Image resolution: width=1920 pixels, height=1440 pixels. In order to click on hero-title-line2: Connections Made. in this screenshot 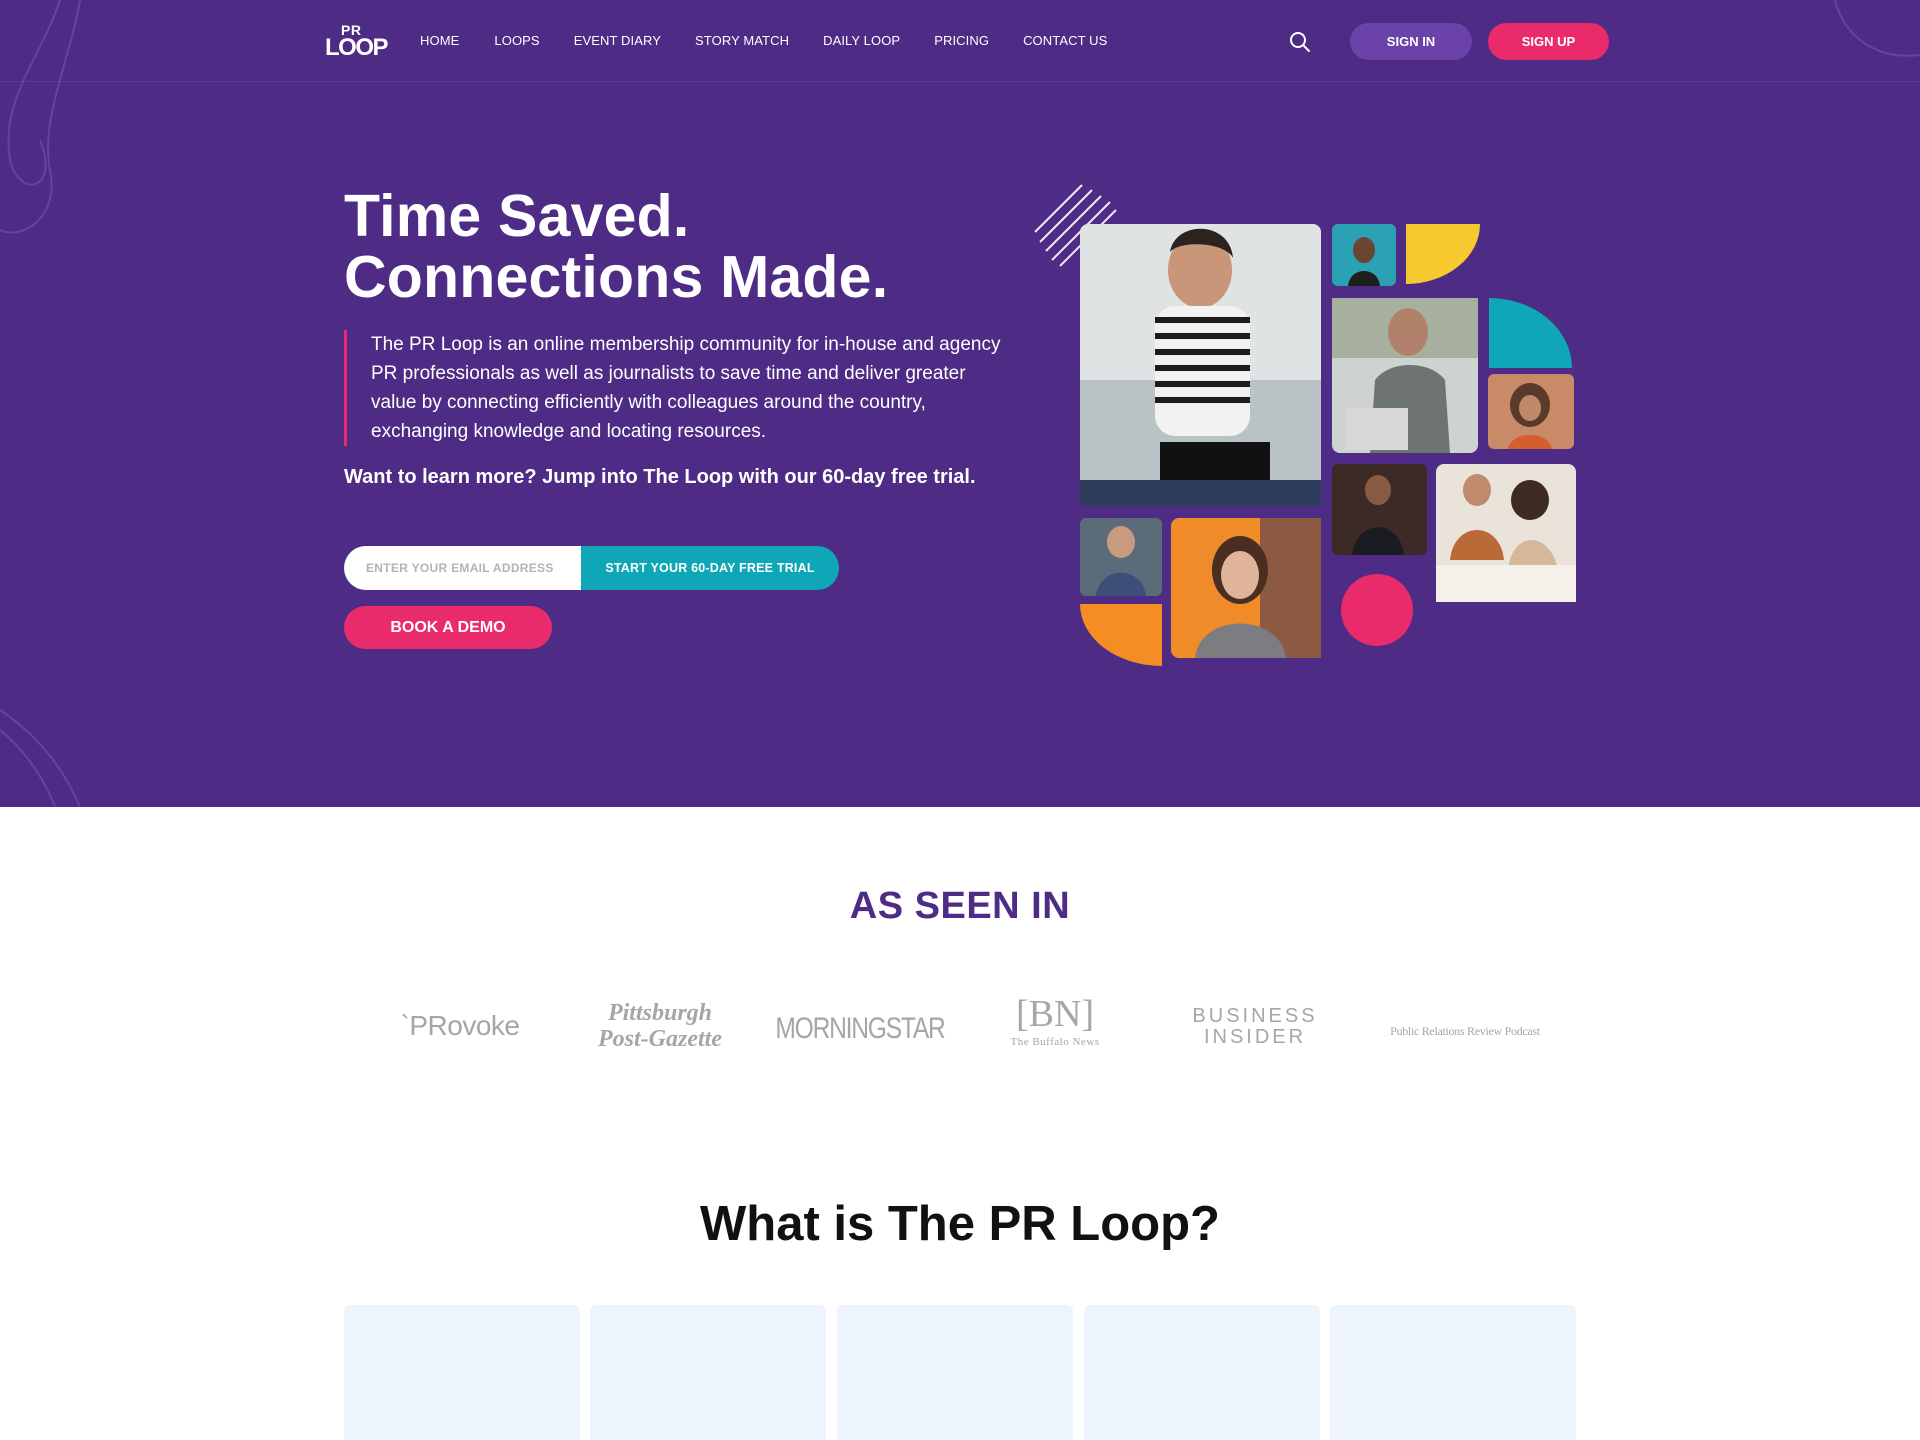, I will do `click(616, 277)`.